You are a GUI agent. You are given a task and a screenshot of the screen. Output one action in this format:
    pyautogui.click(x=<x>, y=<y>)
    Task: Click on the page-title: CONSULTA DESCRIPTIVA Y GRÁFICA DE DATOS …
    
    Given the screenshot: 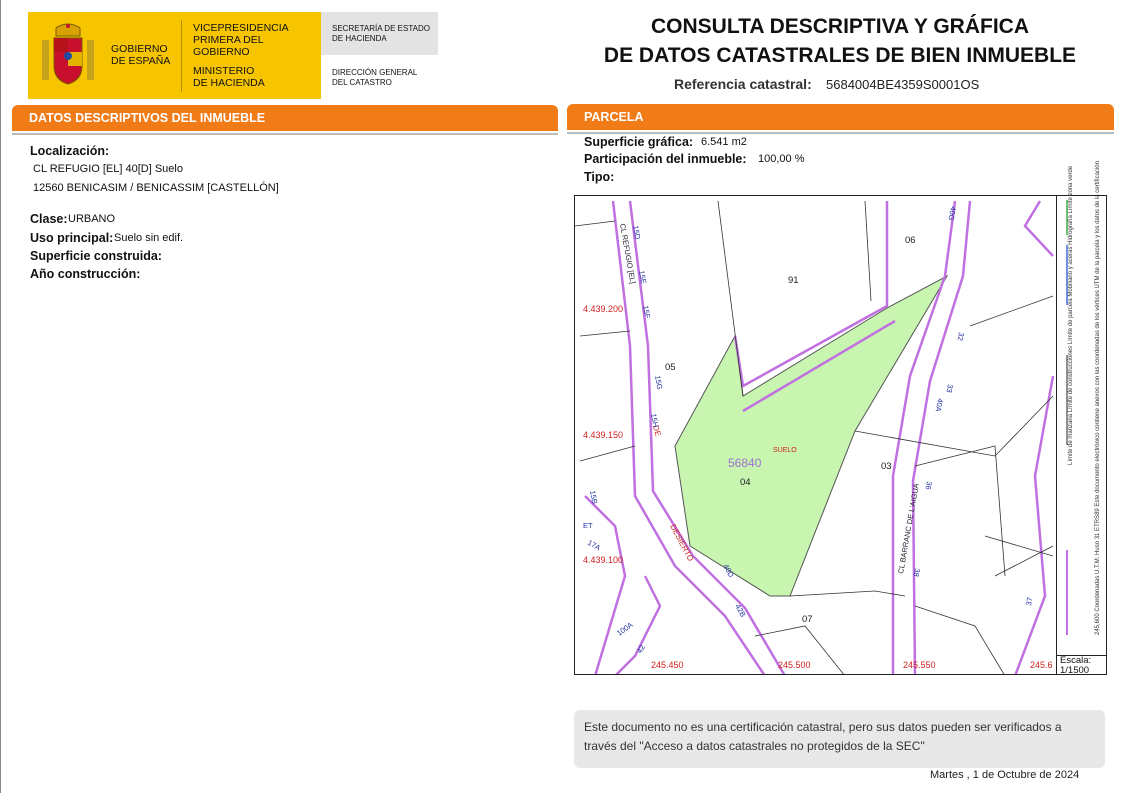 What is the action you would take?
    pyautogui.click(x=840, y=41)
    